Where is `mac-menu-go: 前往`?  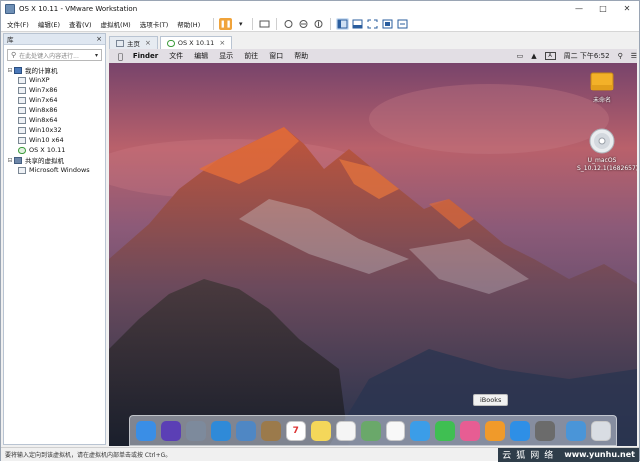
mac-menu-go: 前往 is located at coordinates (251, 56).